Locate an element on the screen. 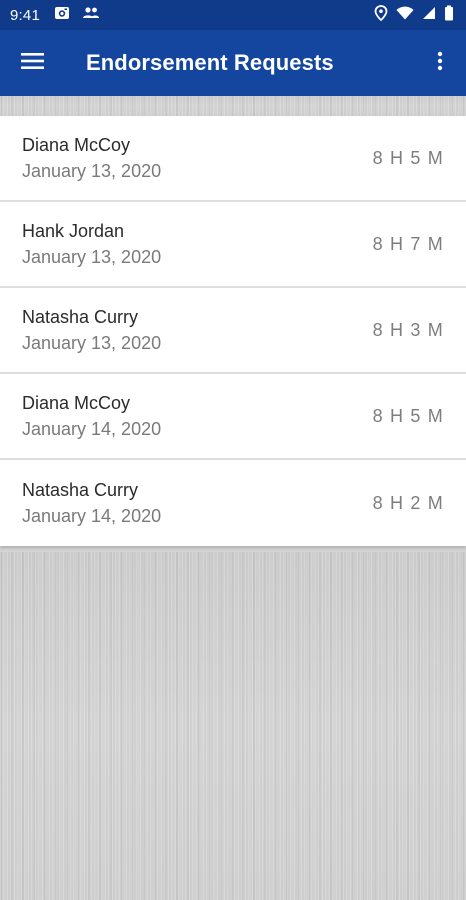 The height and width of the screenshot is (900, 466). page-title: Endorsement Requests is located at coordinates (210, 62).